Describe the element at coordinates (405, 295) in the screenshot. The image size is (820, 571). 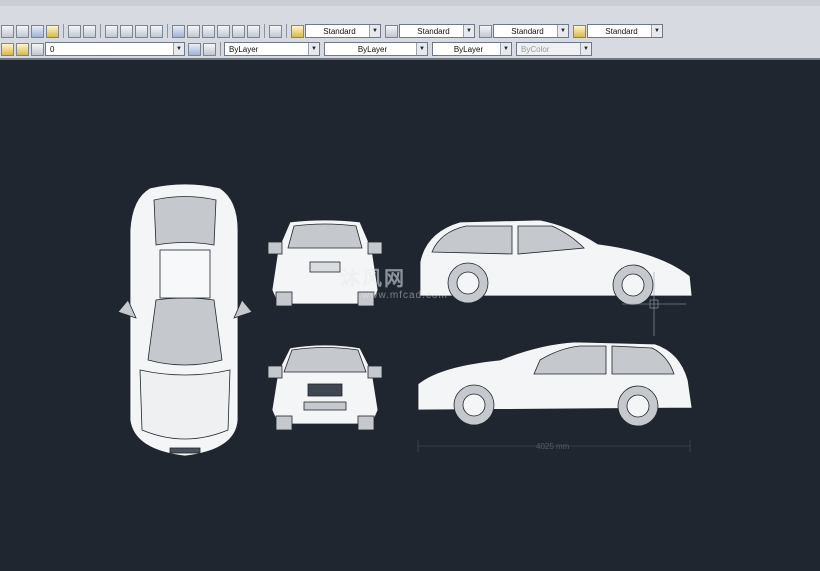
I see `watermark-url: www.mfcad.com` at that location.